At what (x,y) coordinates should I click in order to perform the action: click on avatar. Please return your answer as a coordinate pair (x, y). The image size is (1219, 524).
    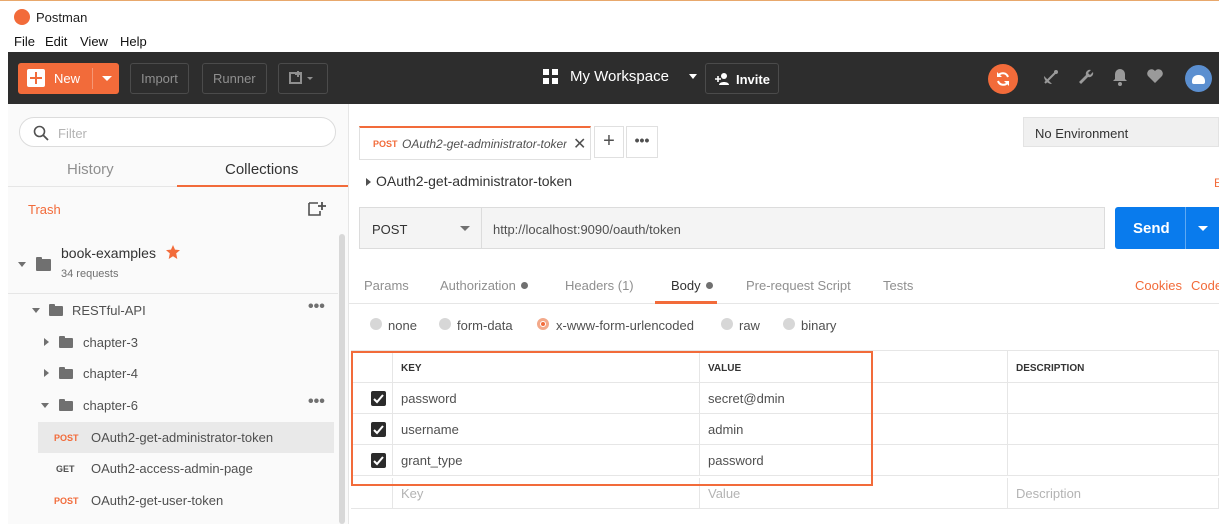
    Looking at the image, I should click on (1198, 78).